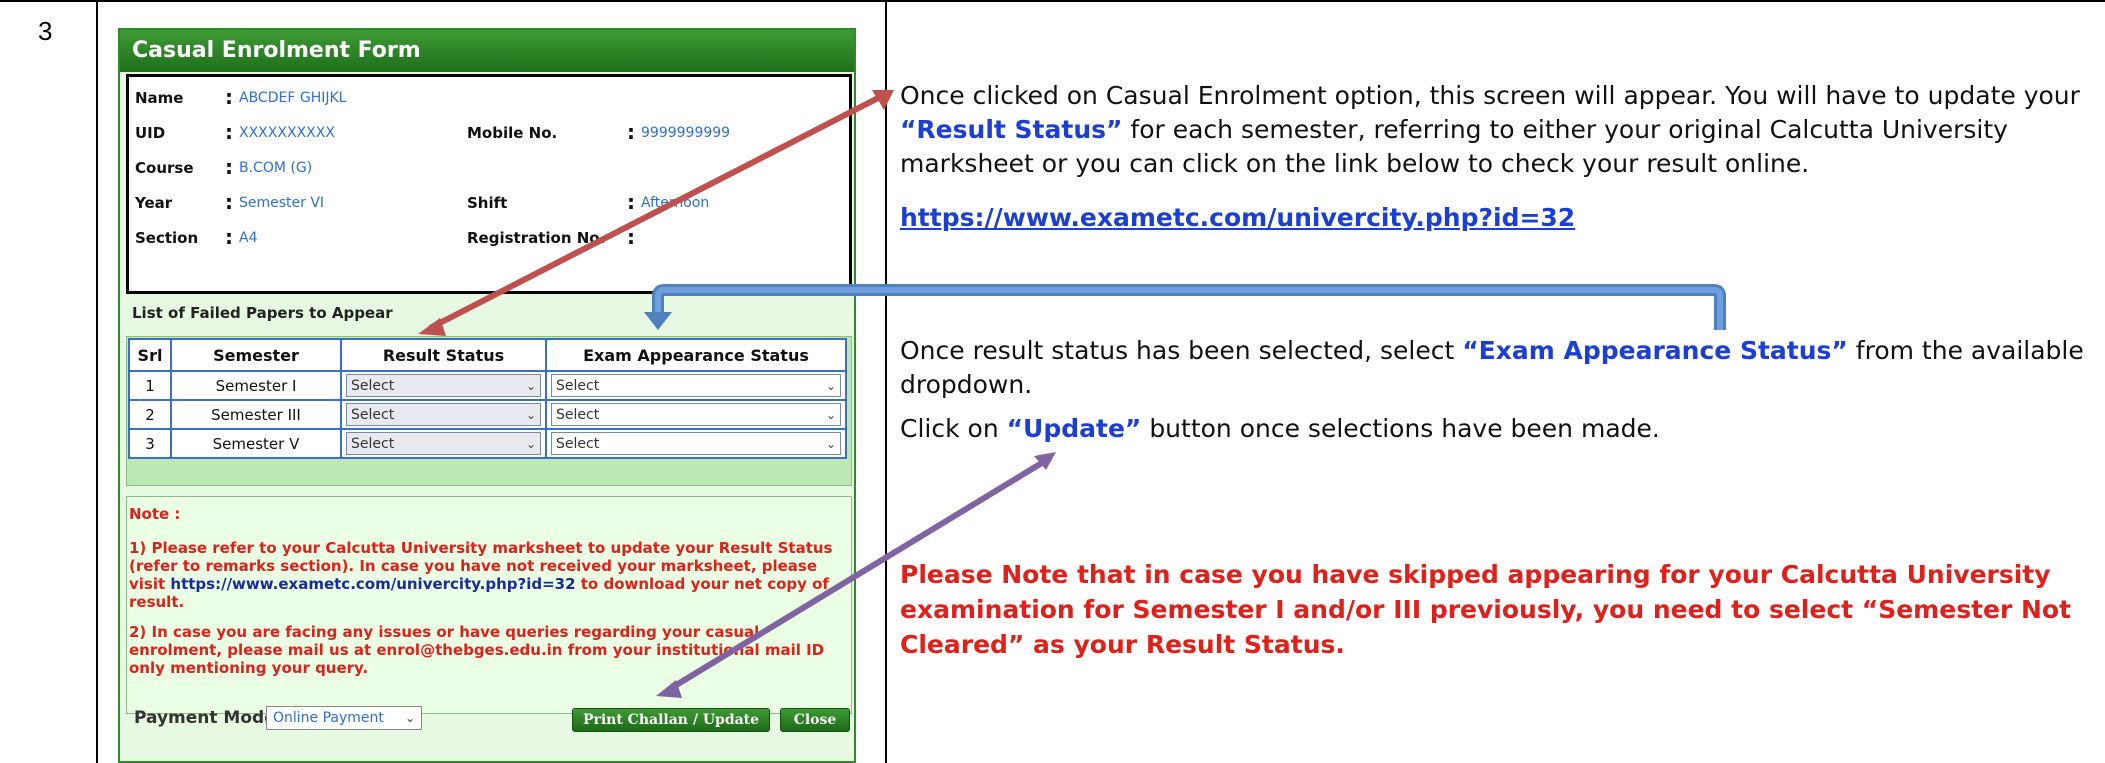 The image size is (2105, 763). I want to click on purple-annotation-arrow, so click(856, 575).